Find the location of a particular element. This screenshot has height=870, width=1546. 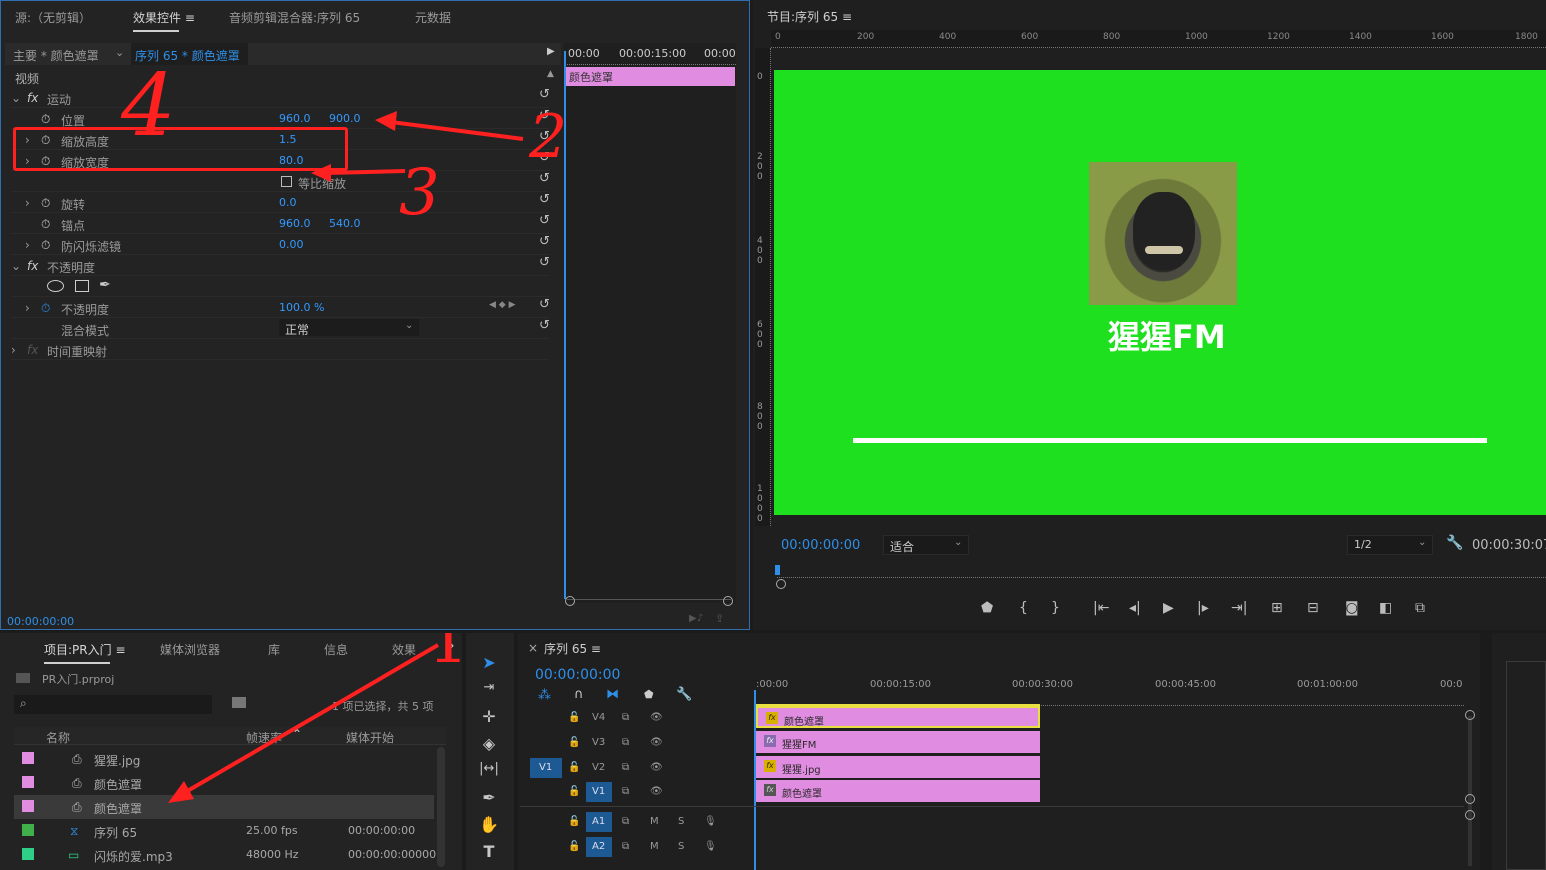

clip-color-matte-v4: fx 颜色遮罩 is located at coordinates (898, 717).